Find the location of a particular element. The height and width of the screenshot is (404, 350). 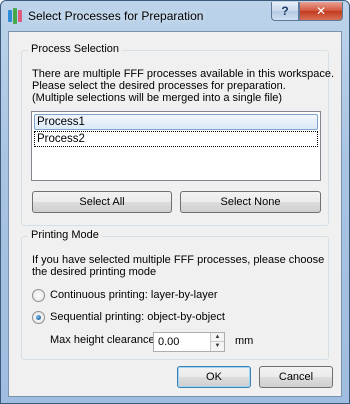

process-selection-legend: Process Selection is located at coordinates (75, 49).